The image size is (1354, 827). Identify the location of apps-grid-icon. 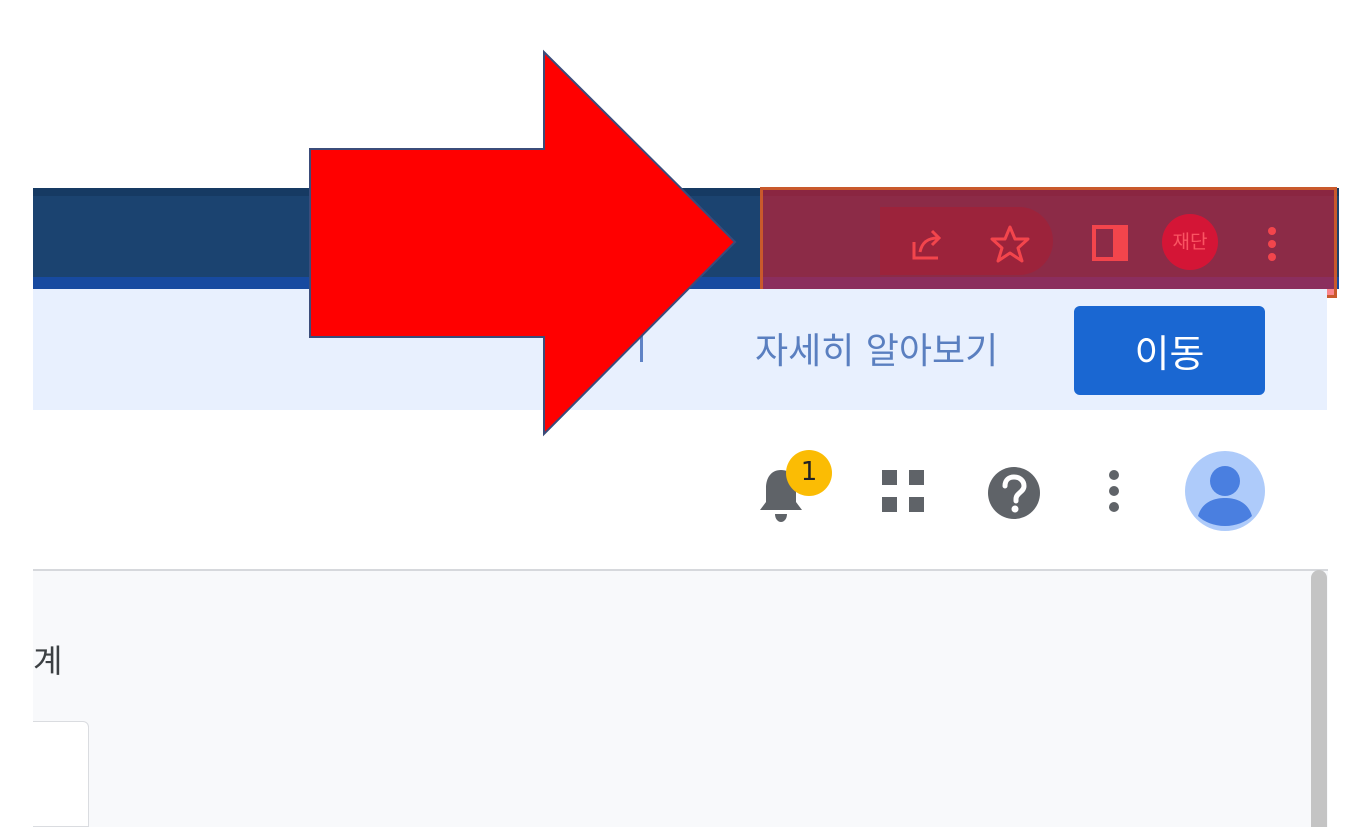
(904, 492).